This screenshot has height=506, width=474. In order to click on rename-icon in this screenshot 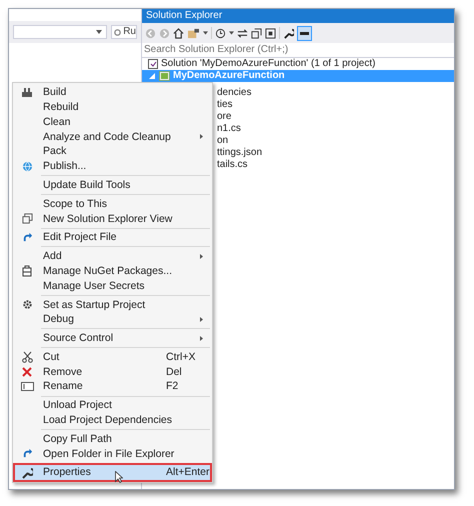, I will do `click(27, 387)`.